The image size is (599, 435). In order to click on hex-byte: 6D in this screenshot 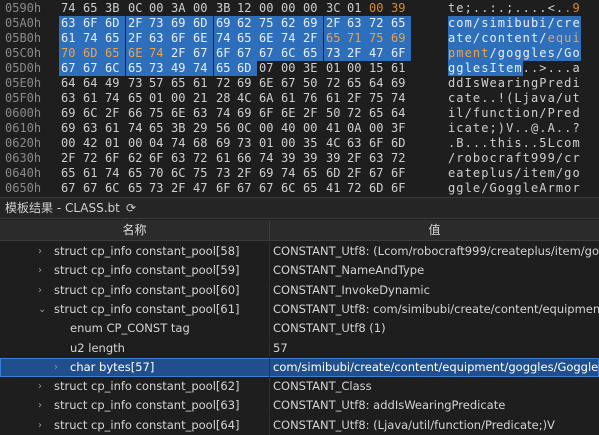, I will do `click(92, 53)`.